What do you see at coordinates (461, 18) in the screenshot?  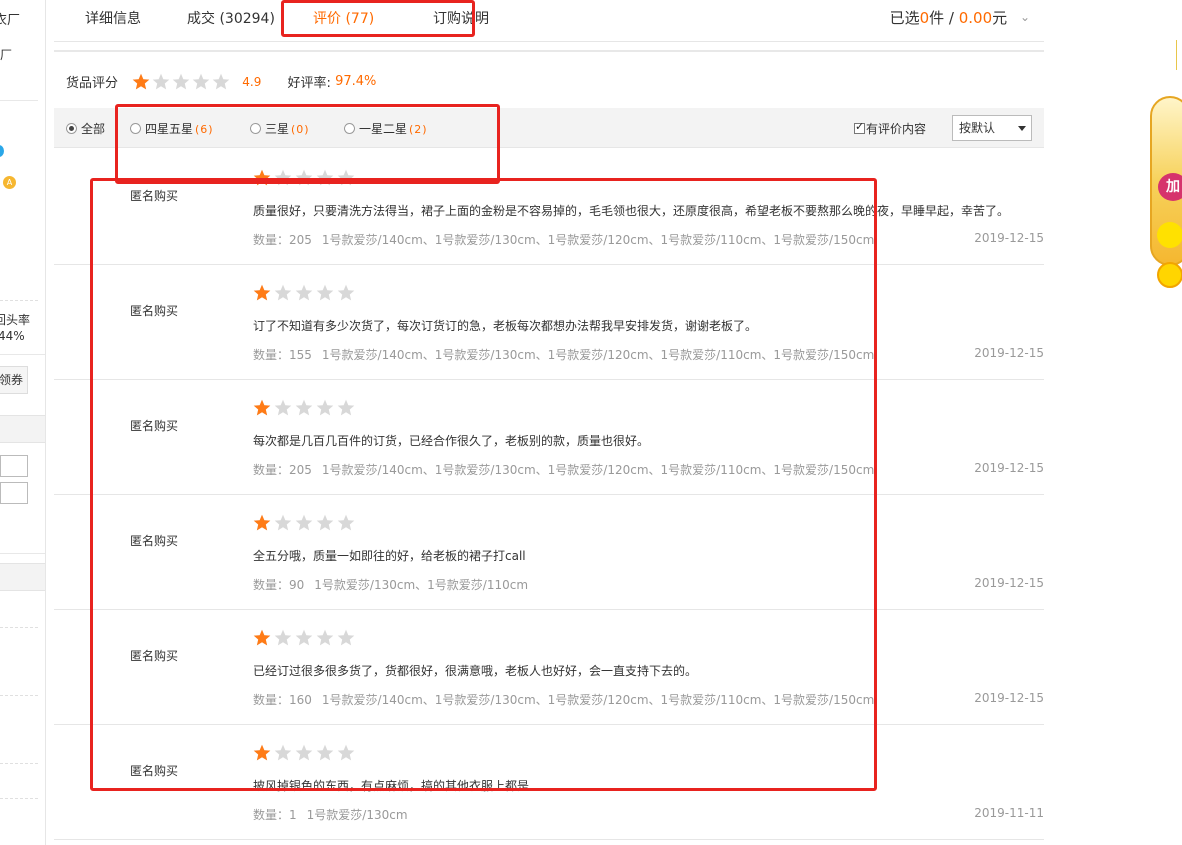 I see `tab-order-info: 订购说明` at bounding box center [461, 18].